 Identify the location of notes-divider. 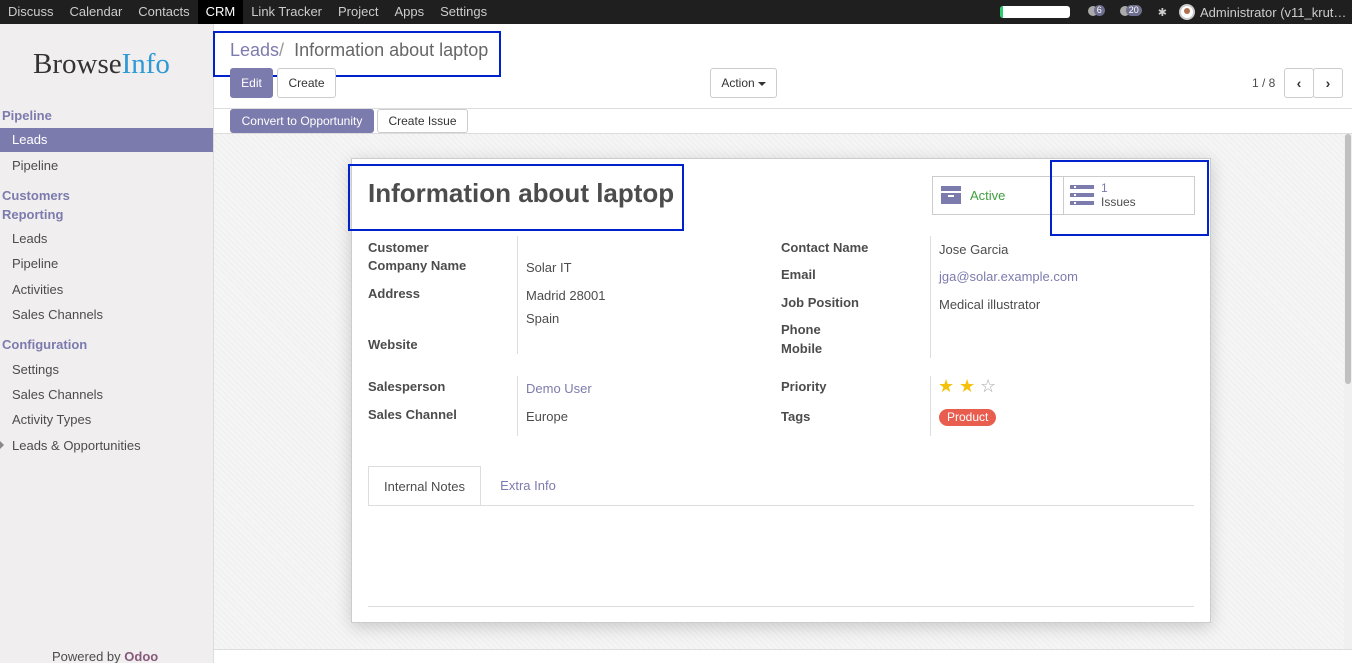
(781, 606).